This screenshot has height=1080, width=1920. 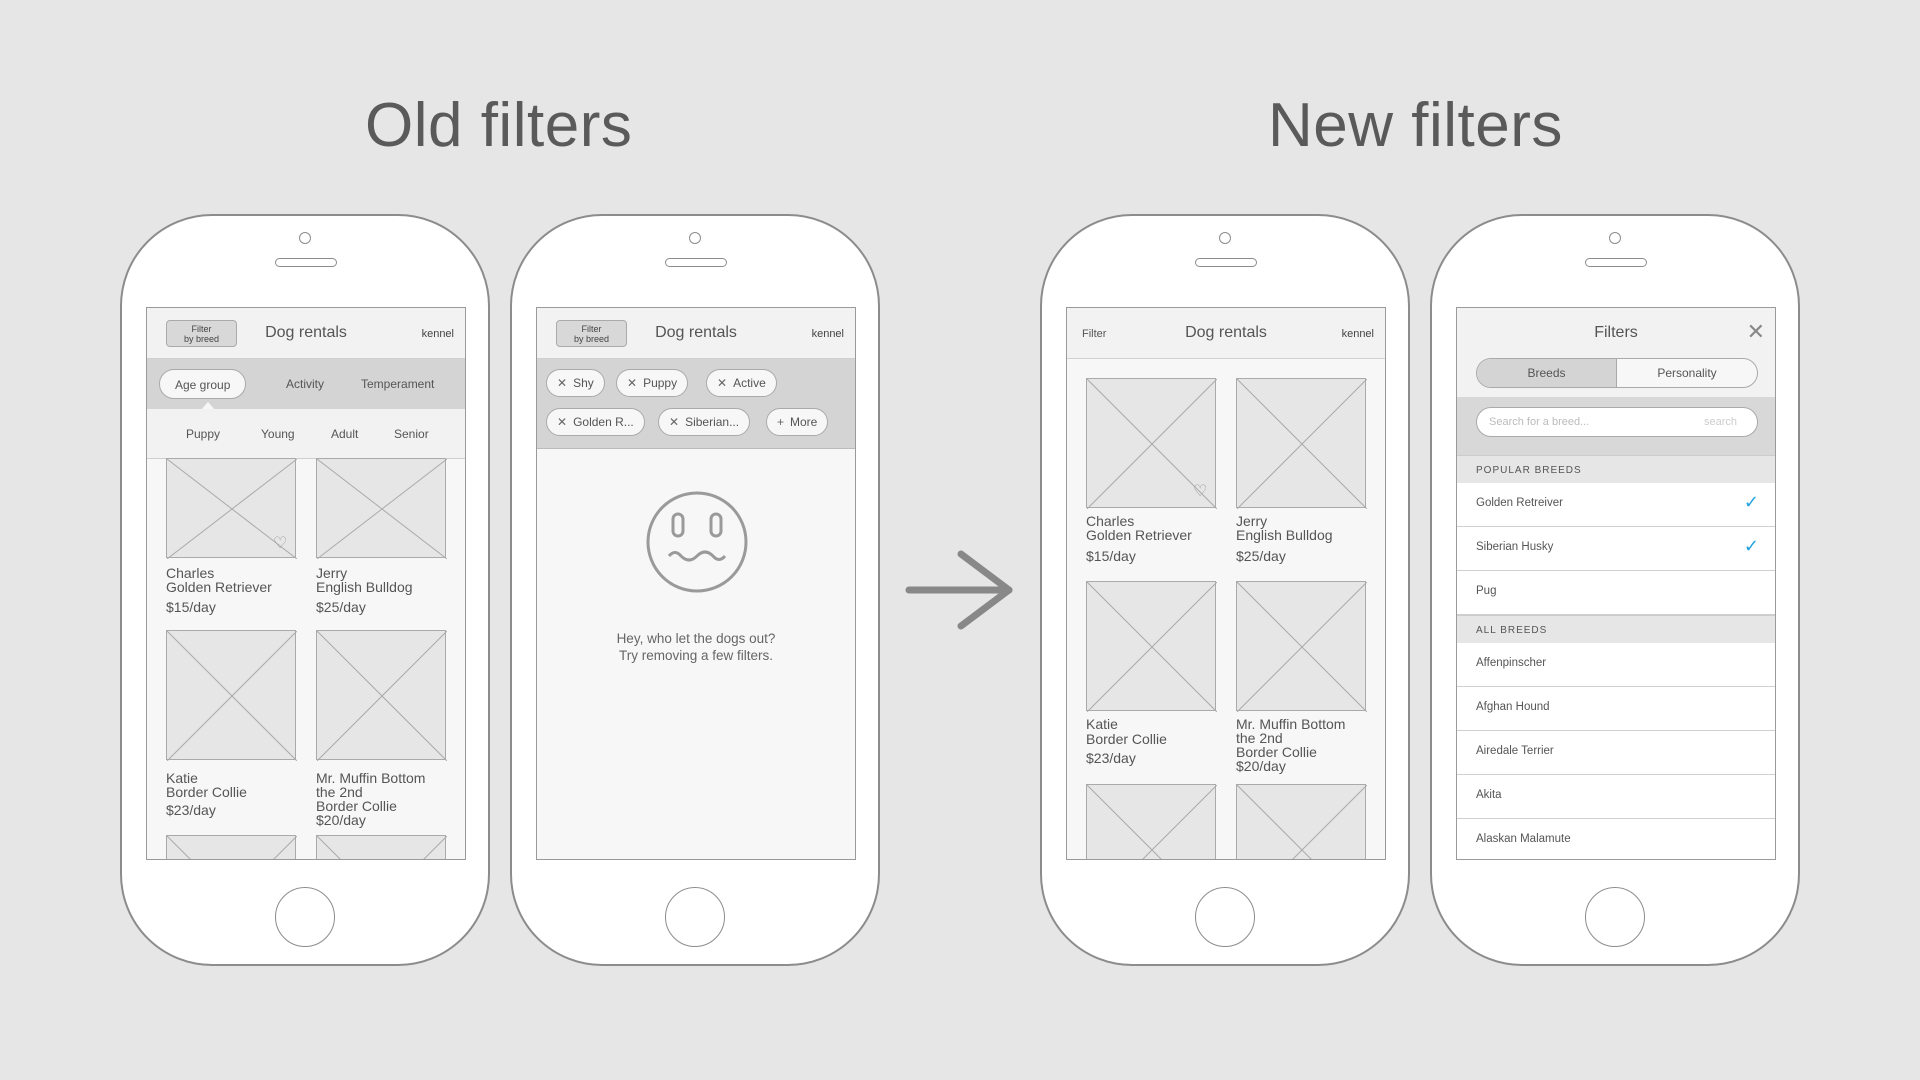 I want to click on chip-puppy: ✕ Puppy, so click(x=652, y=383).